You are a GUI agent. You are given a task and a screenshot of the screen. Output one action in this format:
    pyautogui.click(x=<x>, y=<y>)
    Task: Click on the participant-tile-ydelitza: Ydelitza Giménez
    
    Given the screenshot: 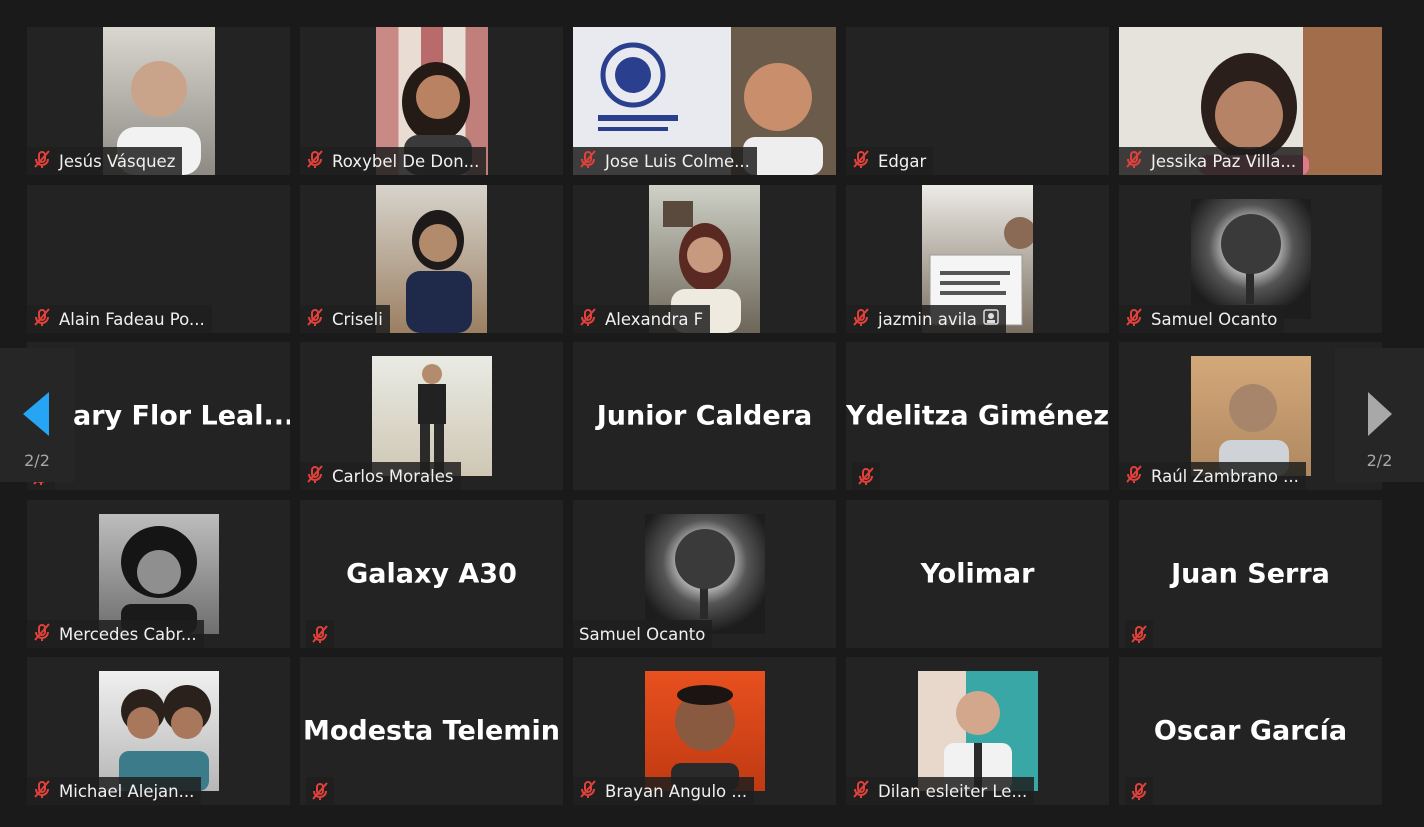 What is the action you would take?
    pyautogui.click(x=977, y=416)
    